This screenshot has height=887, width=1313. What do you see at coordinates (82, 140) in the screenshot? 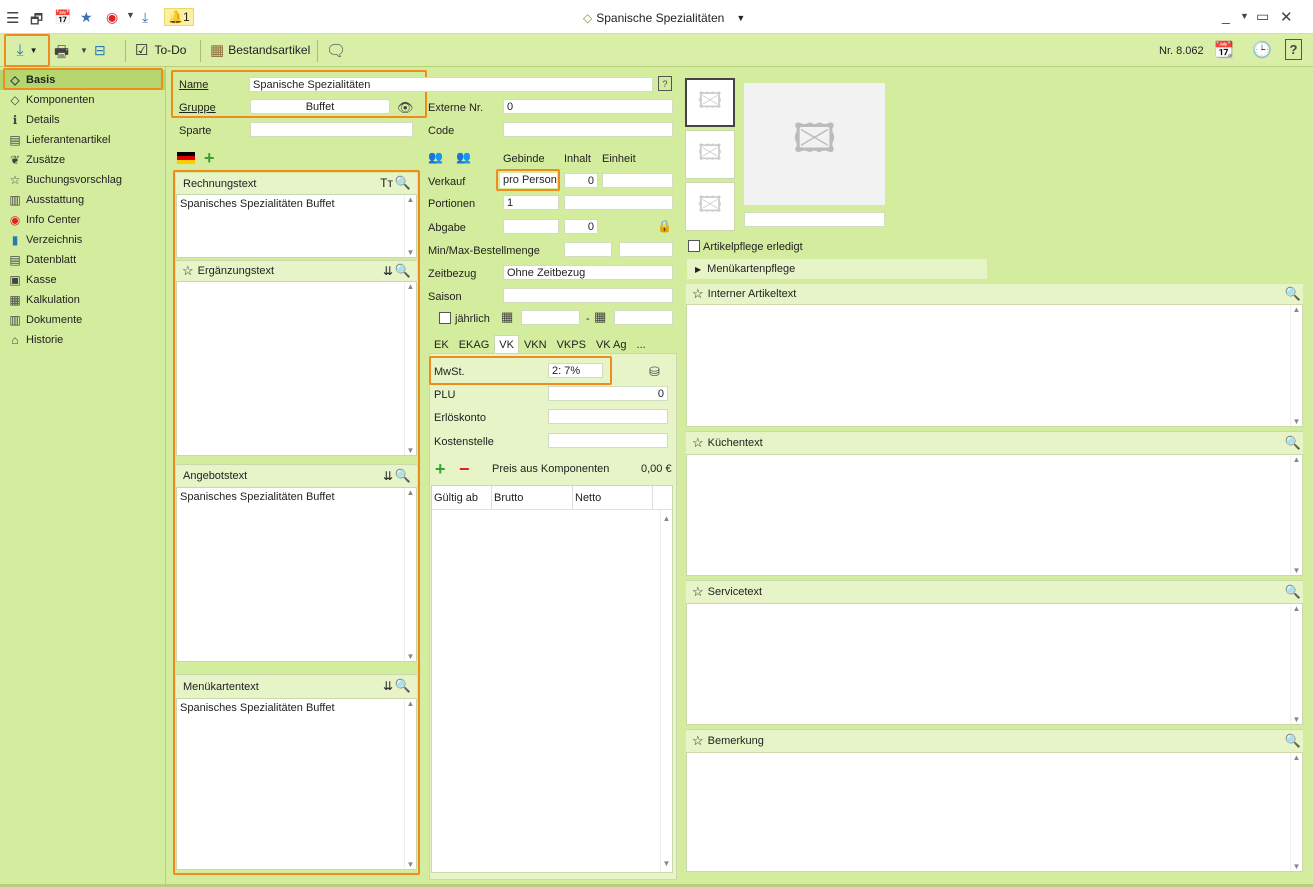
I see `sidebar-item-lieferantenartikel: ▤ Lieferantenartikel` at bounding box center [82, 140].